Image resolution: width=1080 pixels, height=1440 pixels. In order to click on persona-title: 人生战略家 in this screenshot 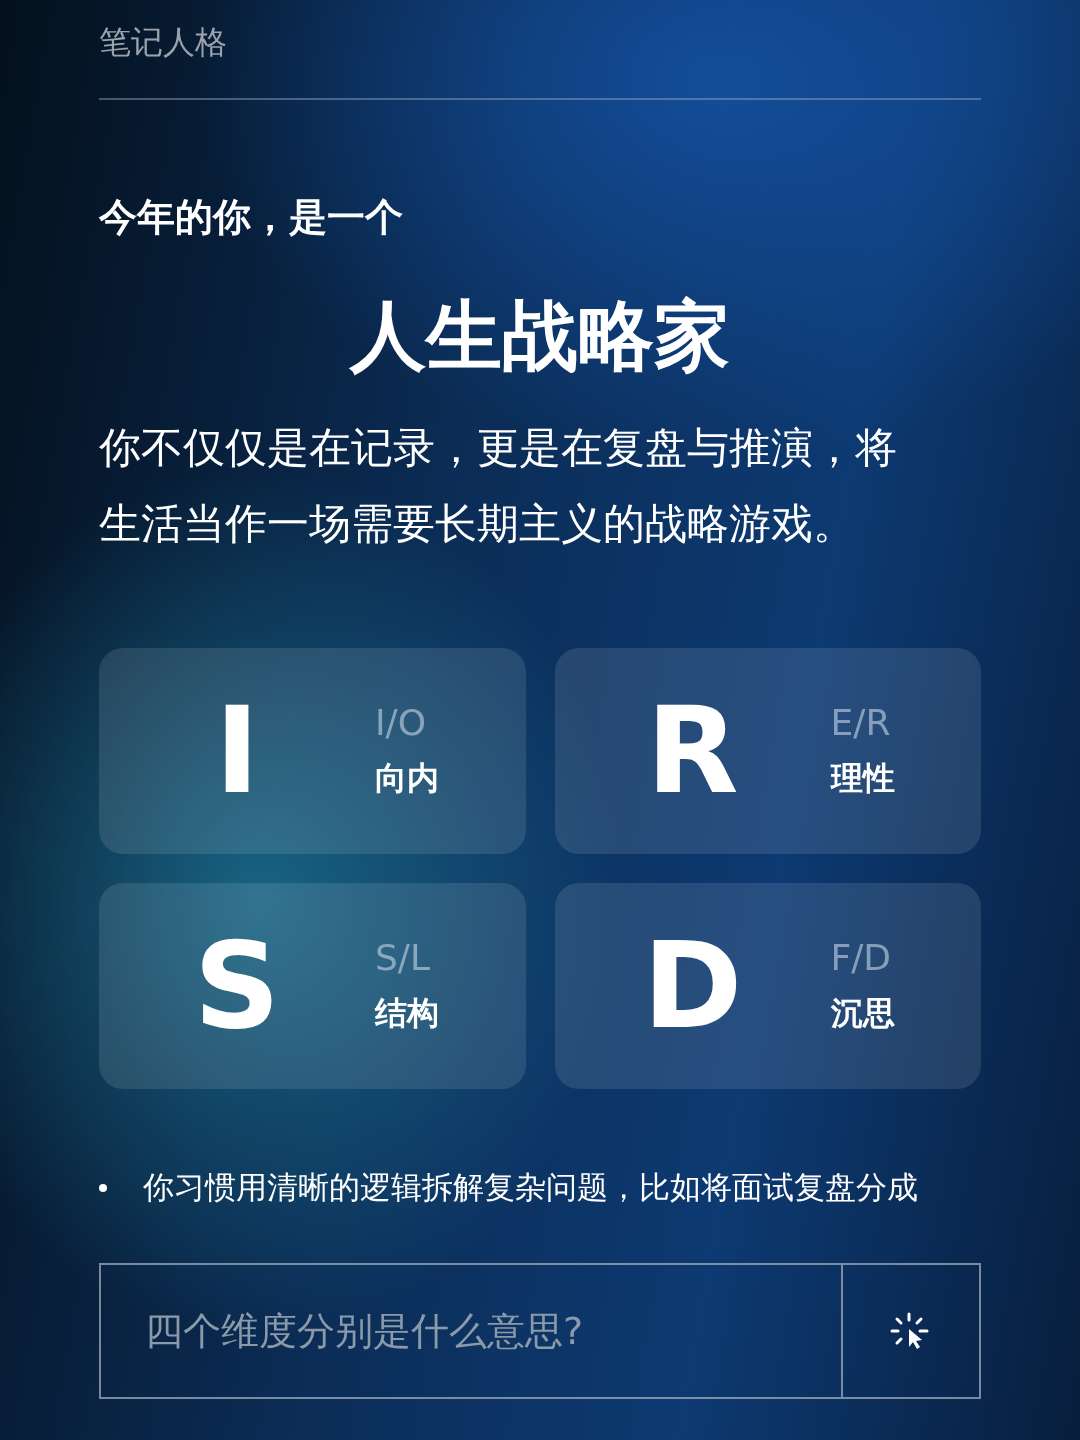, I will do `click(539, 336)`.